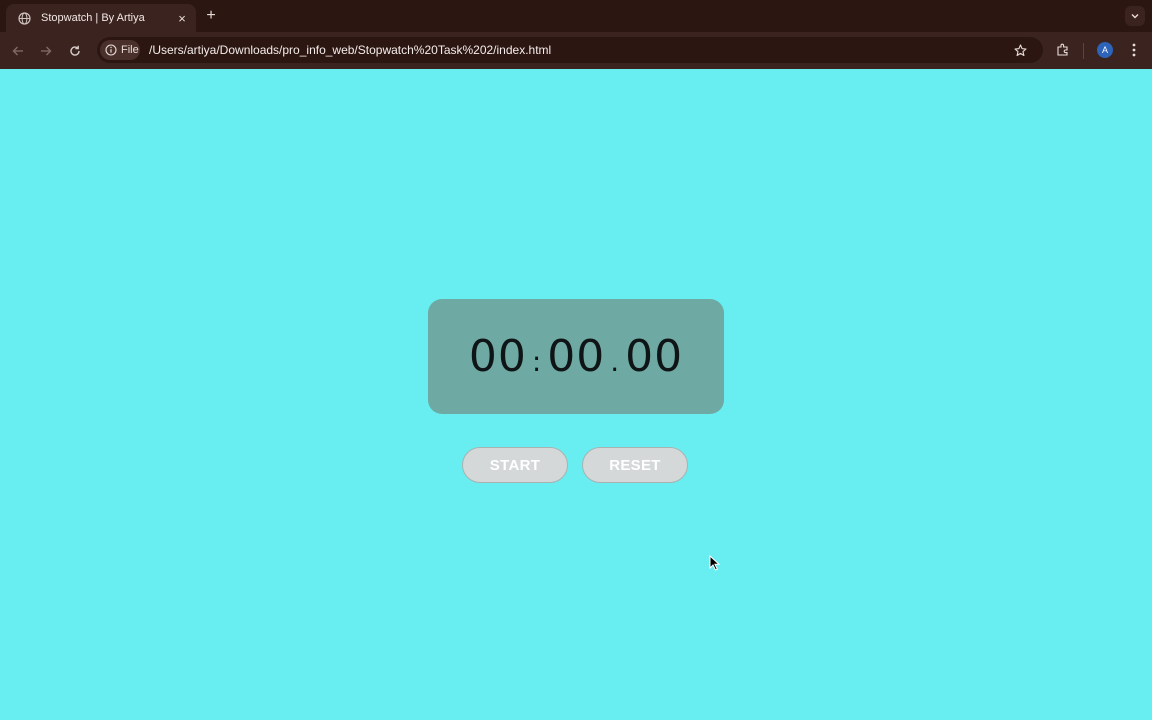 Image resolution: width=1152 pixels, height=720 pixels. What do you see at coordinates (715, 563) in the screenshot?
I see `mouse-cursor-icon` at bounding box center [715, 563].